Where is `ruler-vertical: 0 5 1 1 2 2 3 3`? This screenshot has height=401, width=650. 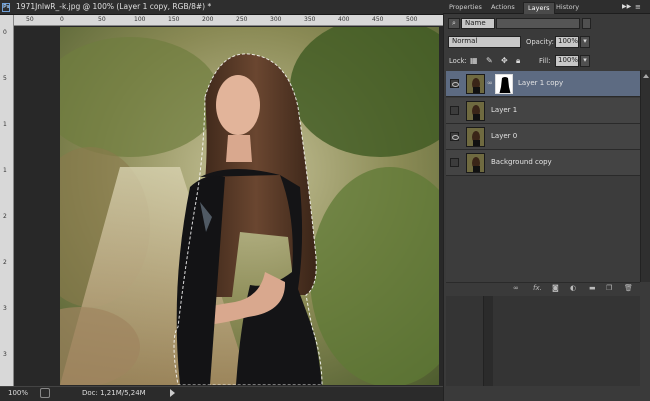 ruler-vertical: 0 5 1 1 2 2 3 3 is located at coordinates (7, 200).